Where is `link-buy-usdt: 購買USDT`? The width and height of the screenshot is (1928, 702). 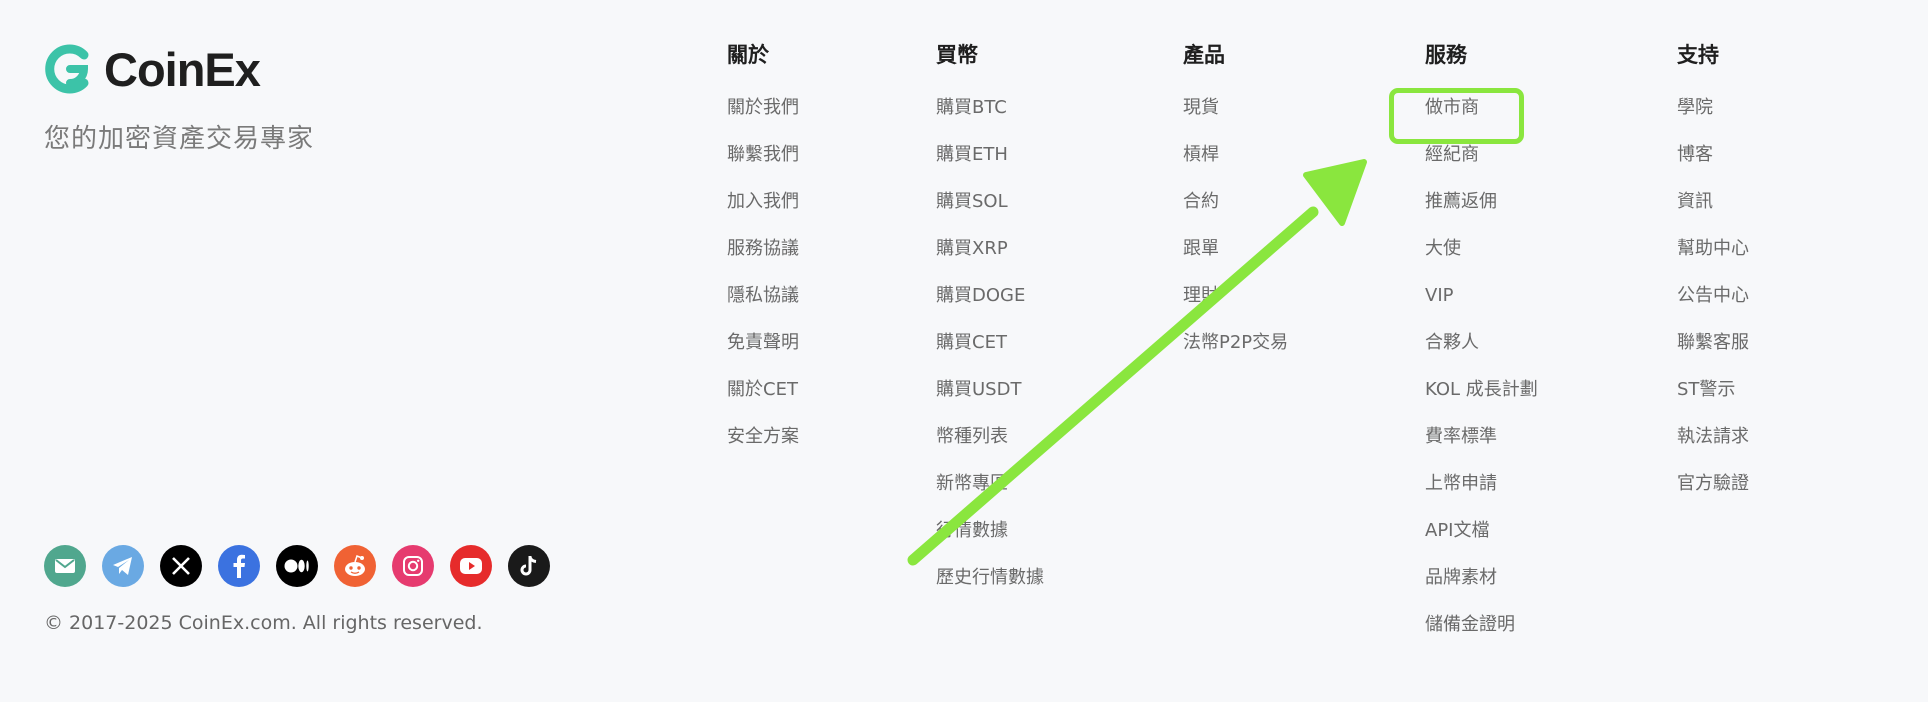 link-buy-usdt: 購買USDT is located at coordinates (990, 401).